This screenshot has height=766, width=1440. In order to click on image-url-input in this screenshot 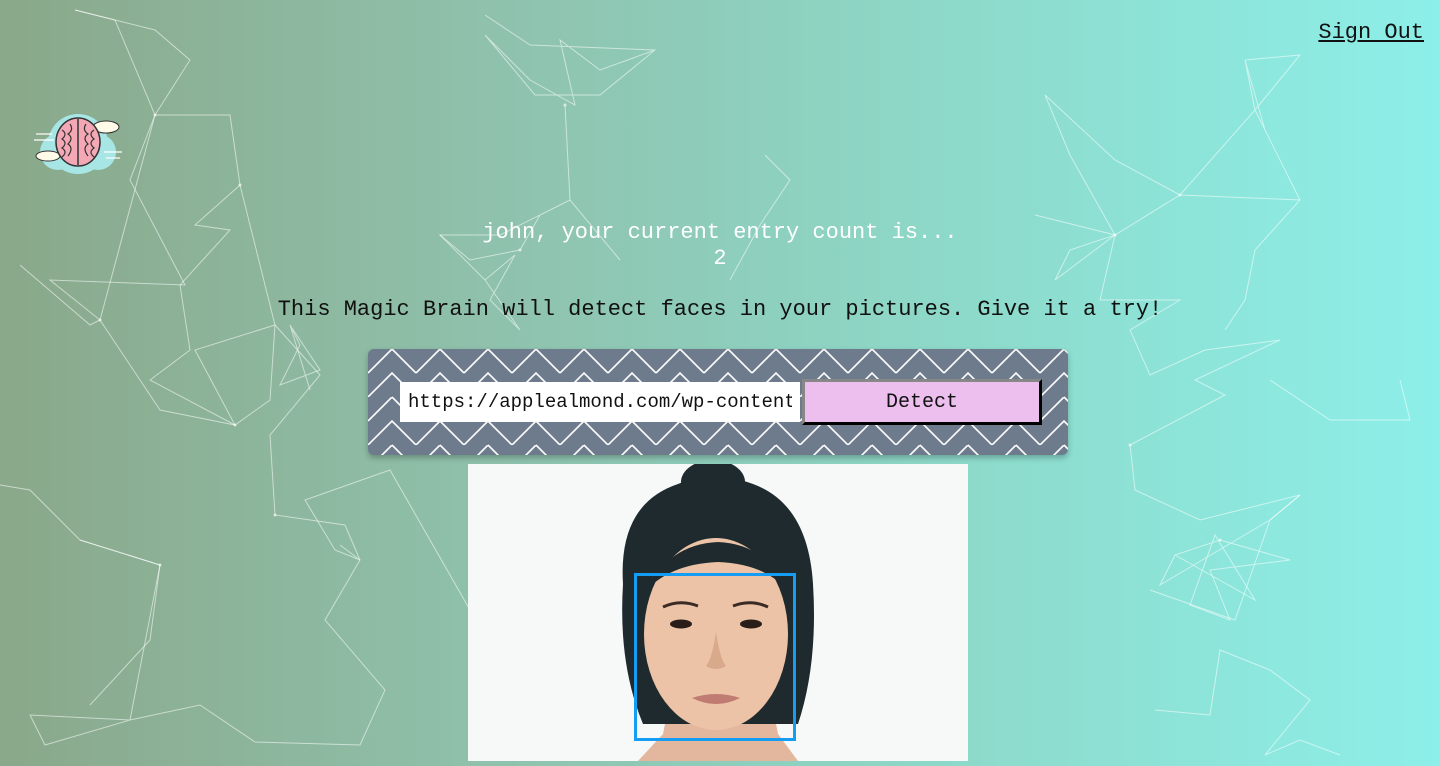, I will do `click(600, 402)`.